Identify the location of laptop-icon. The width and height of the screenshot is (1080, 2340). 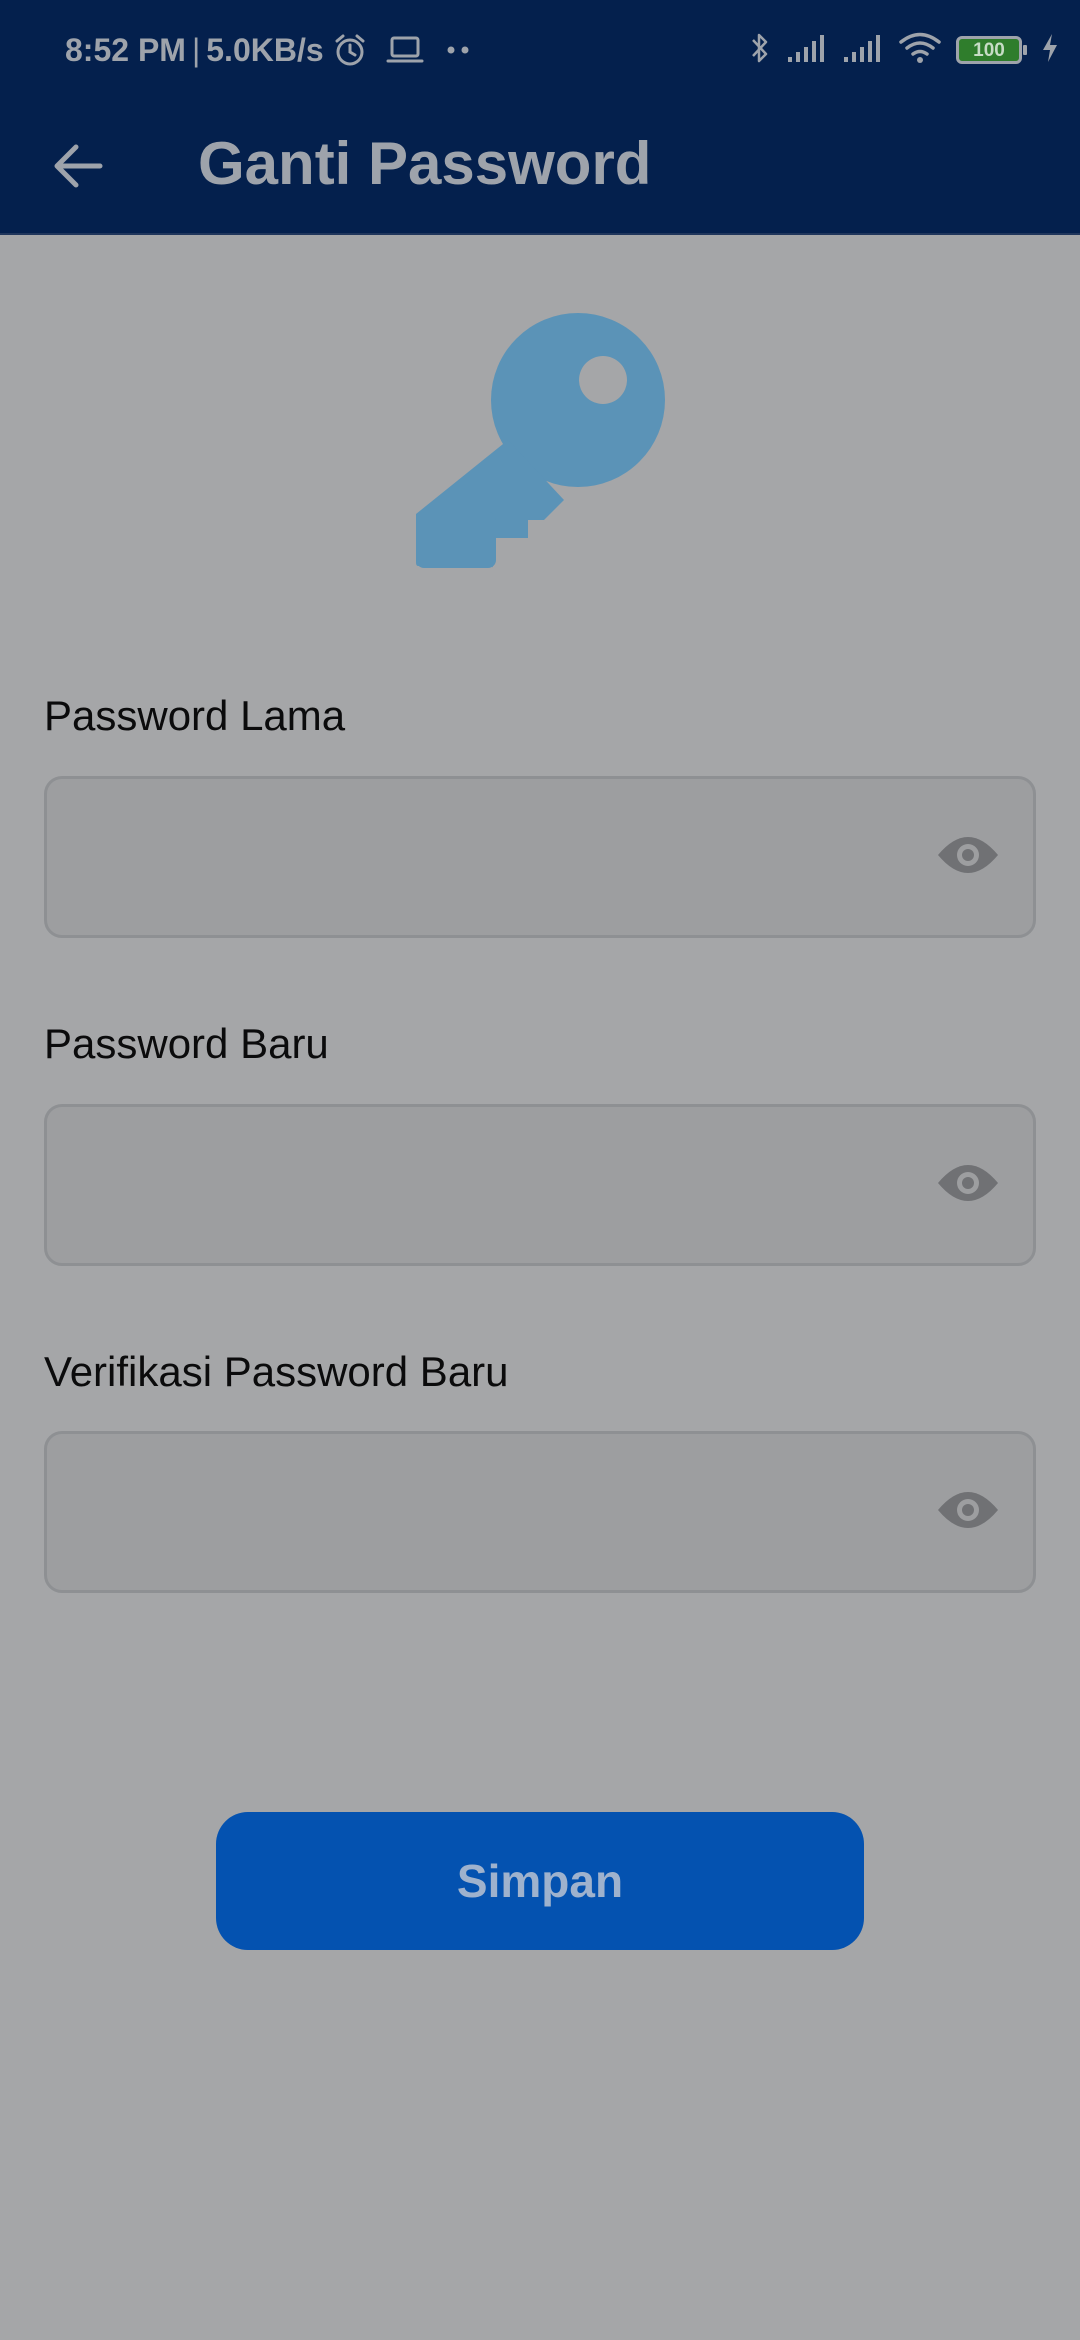
(405, 50).